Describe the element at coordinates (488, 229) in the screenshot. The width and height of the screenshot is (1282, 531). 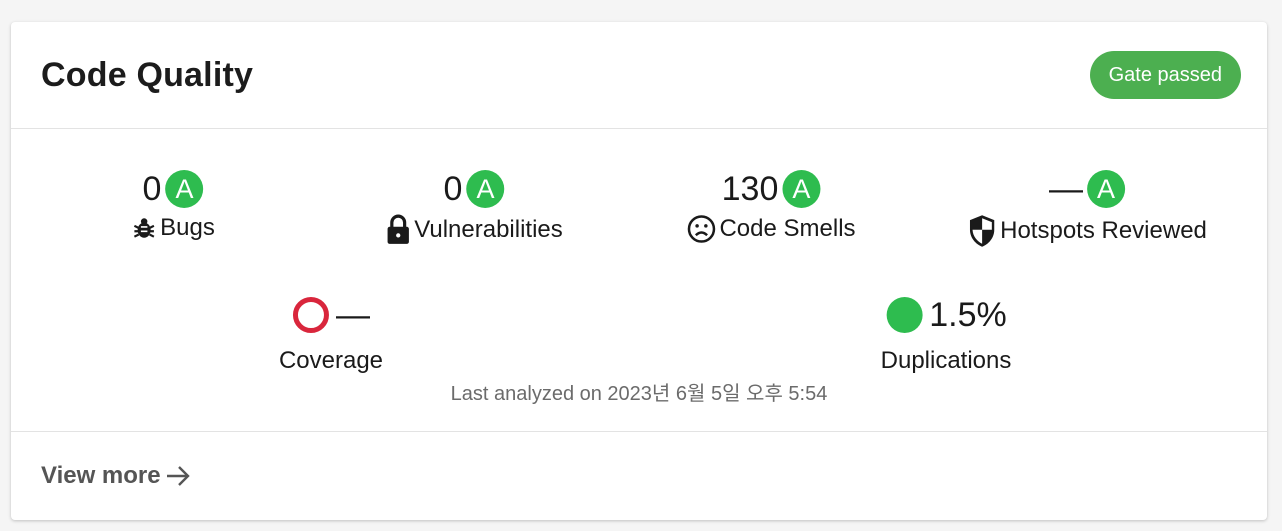
I see `vulnerabilities-label: Vulnerabilities` at that location.